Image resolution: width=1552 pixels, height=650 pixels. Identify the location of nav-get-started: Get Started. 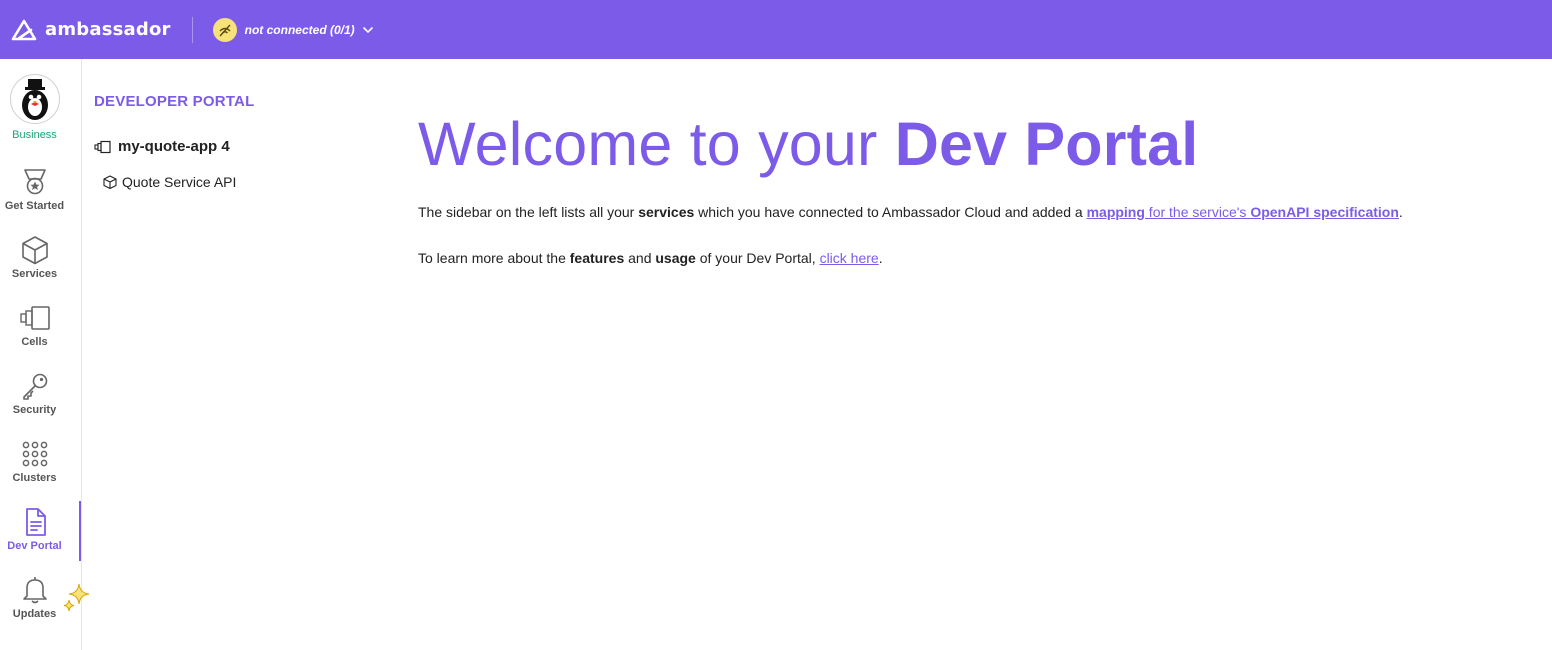
(34, 189).